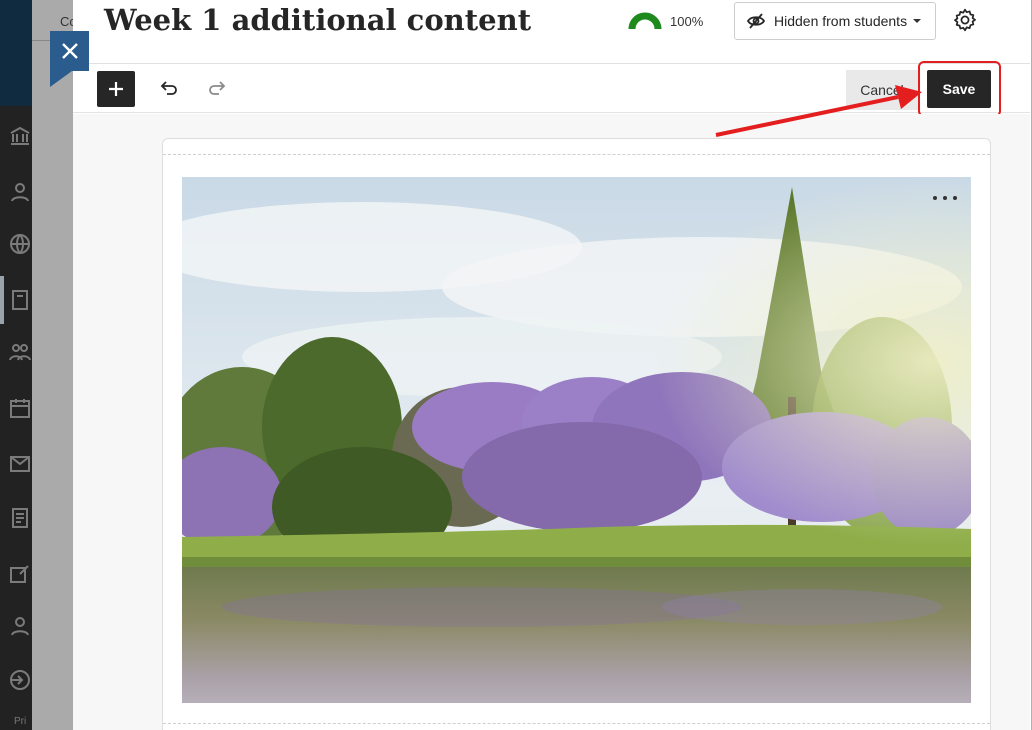 This screenshot has width=1032, height=730. I want to click on calendar-icon, so click(20, 408).